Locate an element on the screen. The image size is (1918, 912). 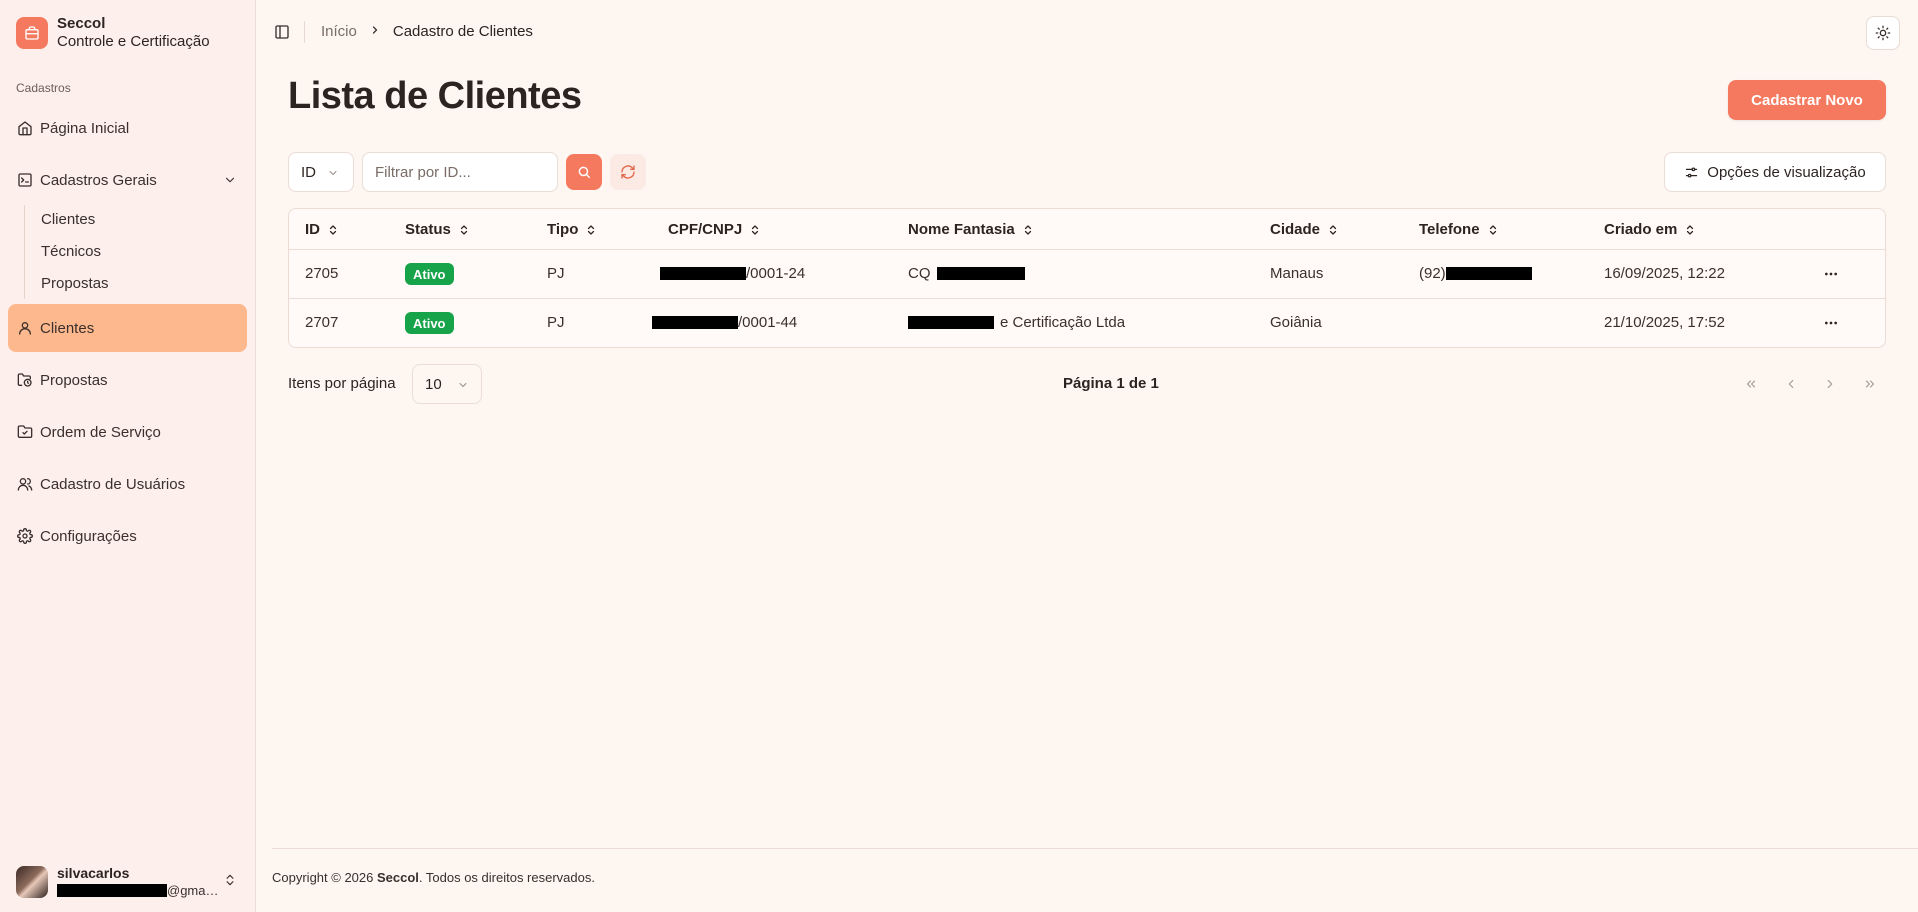
search-icon is located at coordinates (584, 172).